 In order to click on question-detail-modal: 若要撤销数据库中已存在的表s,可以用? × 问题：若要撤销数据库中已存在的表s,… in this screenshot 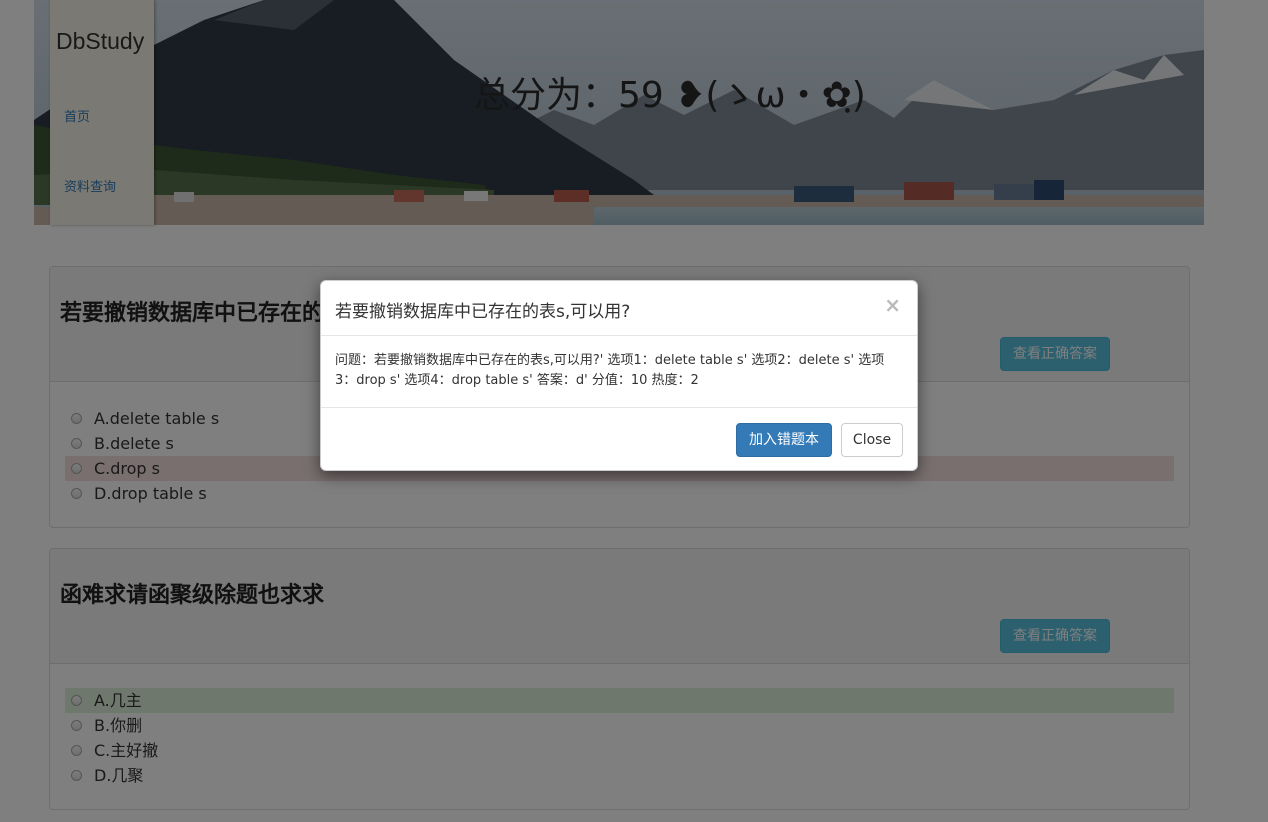, I will do `click(619, 375)`.